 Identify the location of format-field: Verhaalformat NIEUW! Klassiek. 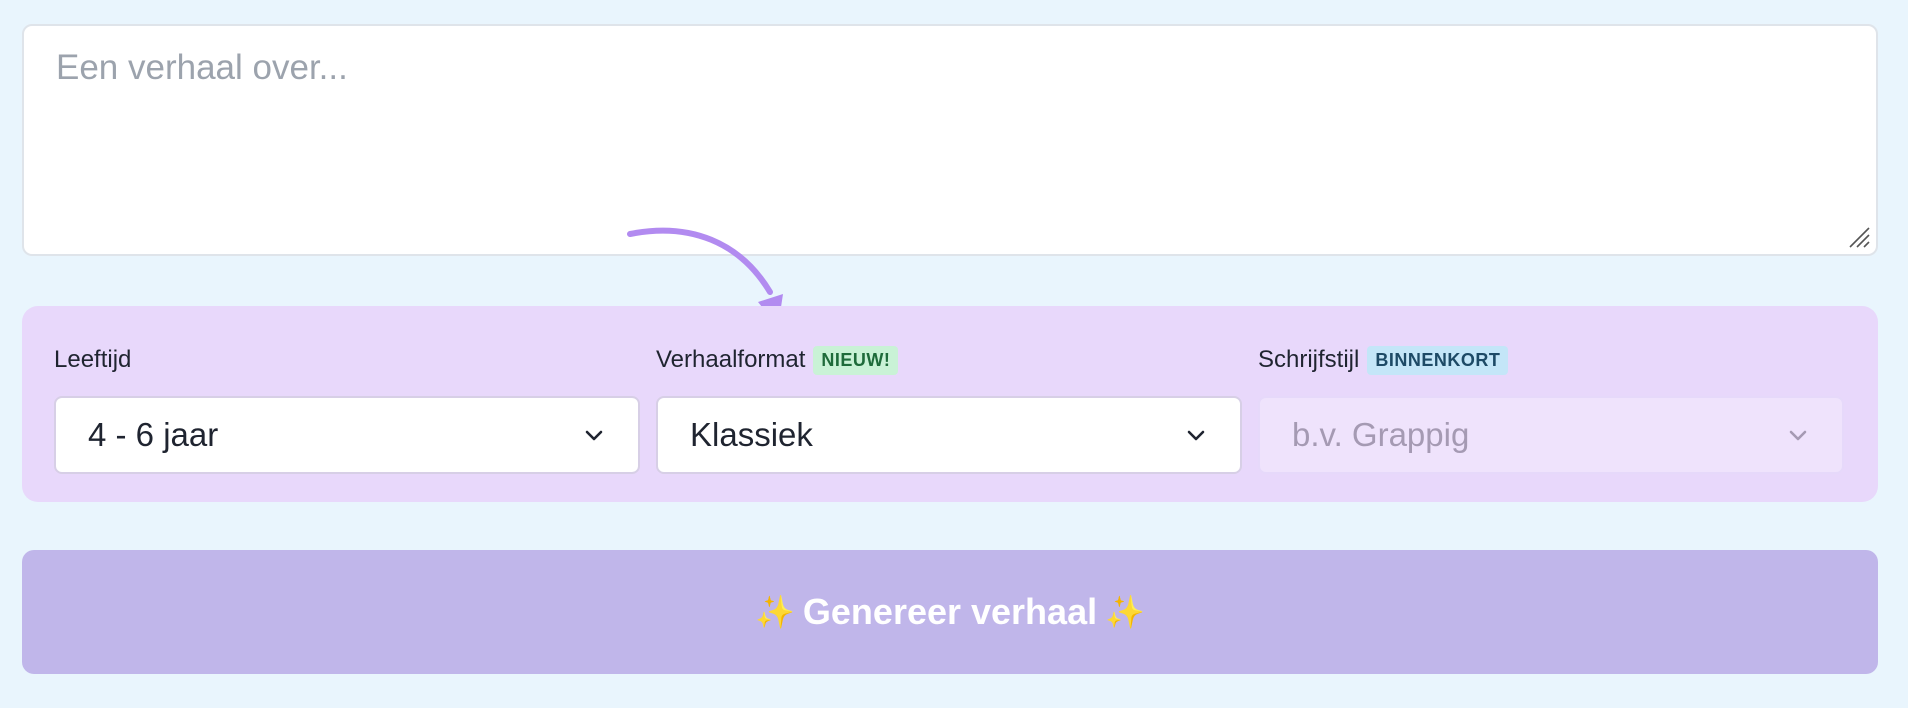
(949, 408).